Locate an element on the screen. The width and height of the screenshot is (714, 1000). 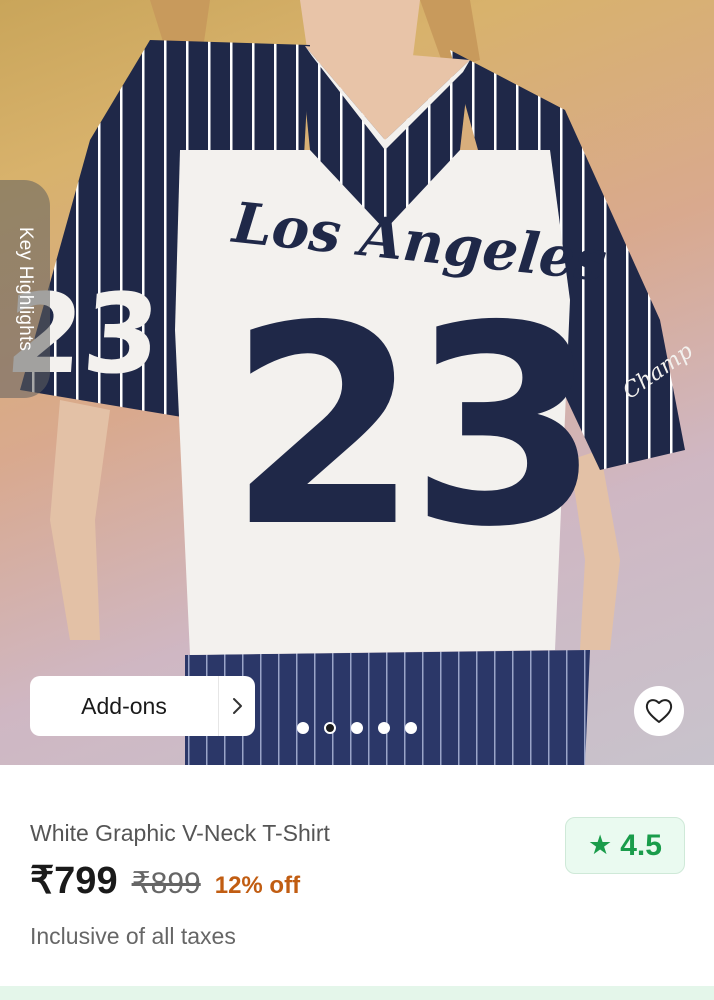
addons-label: Add-ons is located at coordinates (124, 705).